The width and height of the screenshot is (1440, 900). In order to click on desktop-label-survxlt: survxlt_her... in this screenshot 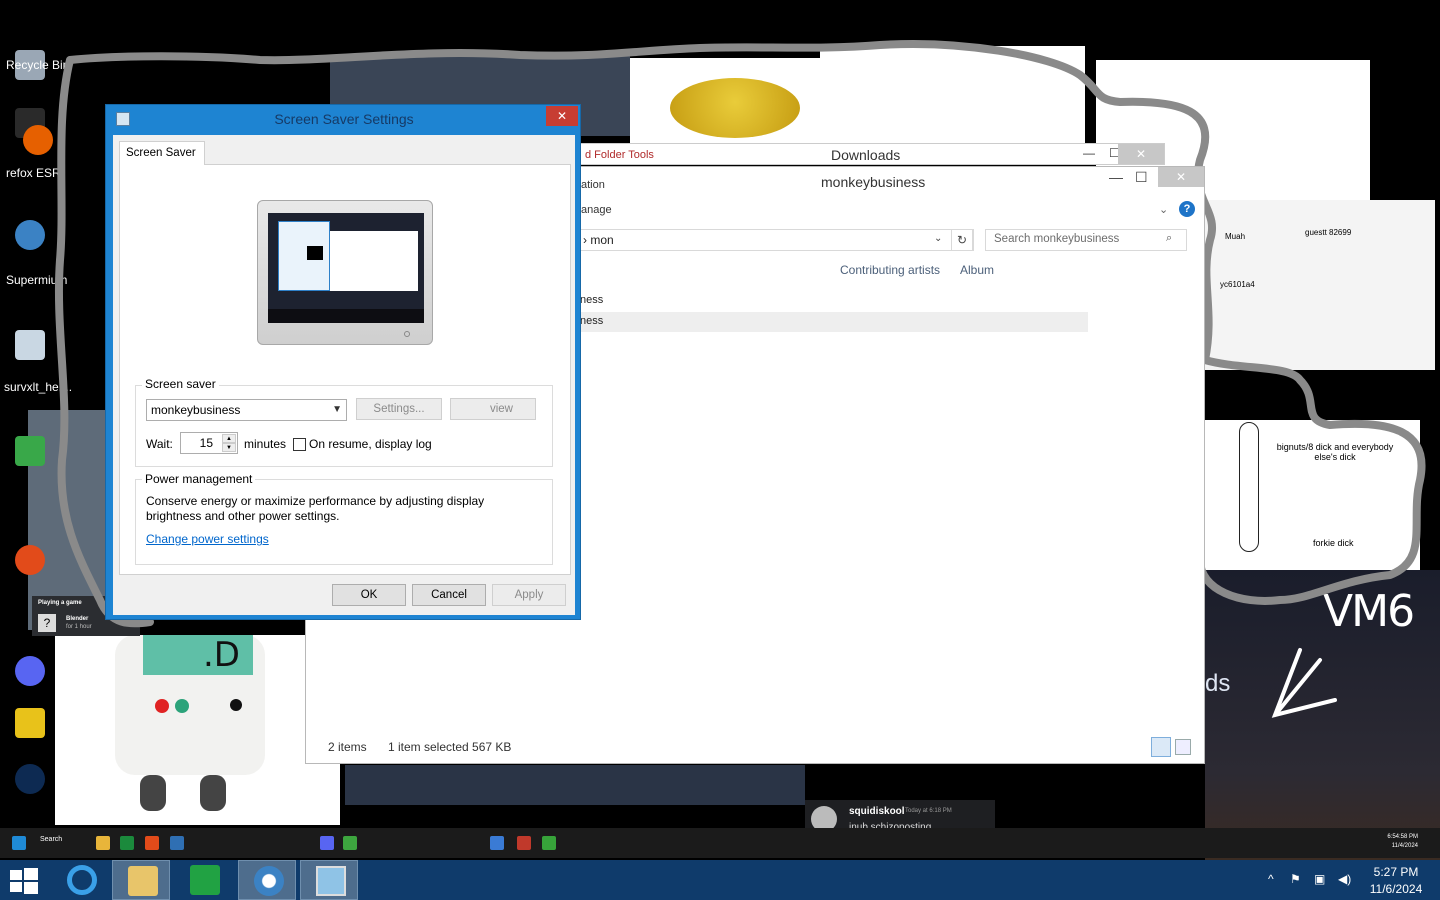, I will do `click(38, 387)`.